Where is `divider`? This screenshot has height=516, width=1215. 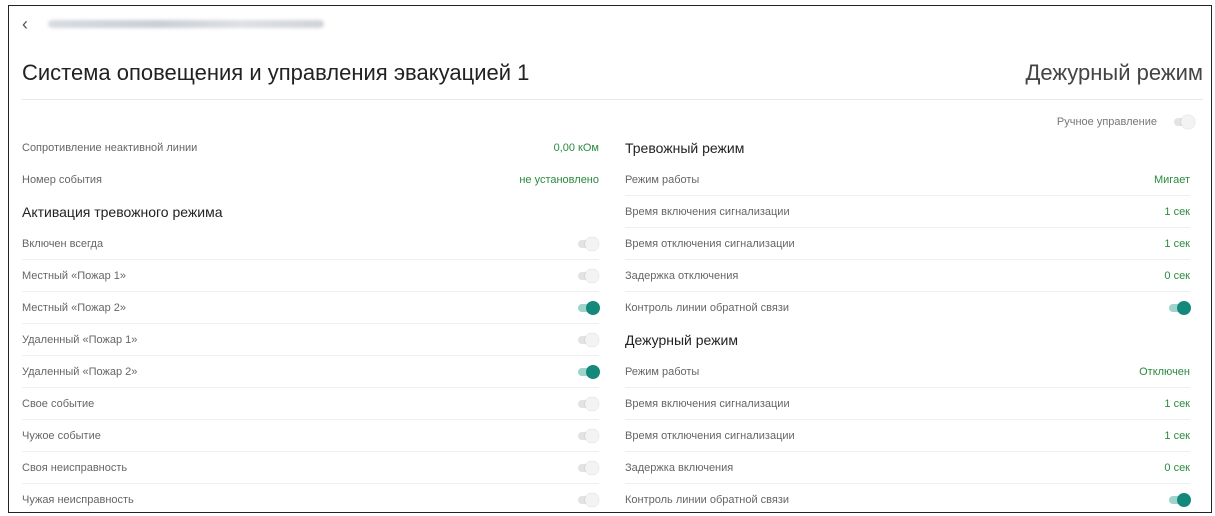 divider is located at coordinates (612, 99).